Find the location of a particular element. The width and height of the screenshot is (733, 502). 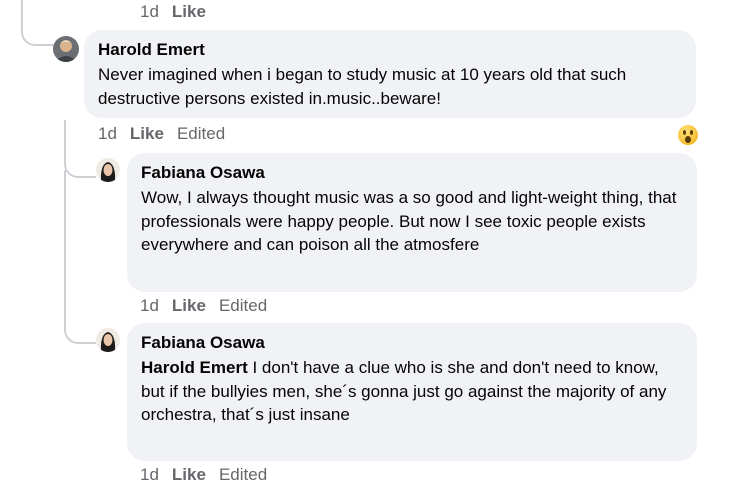

wow-eye-left is located at coordinates (684, 132).